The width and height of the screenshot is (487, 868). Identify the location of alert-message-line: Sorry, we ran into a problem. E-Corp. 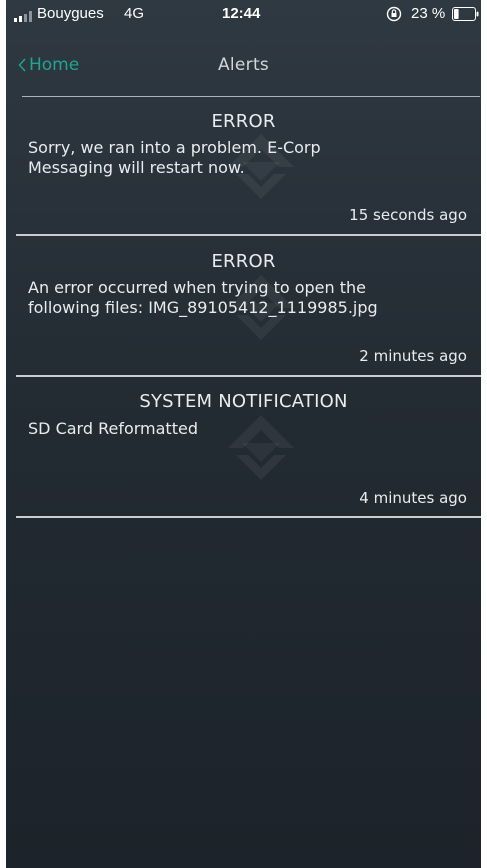
(174, 147).